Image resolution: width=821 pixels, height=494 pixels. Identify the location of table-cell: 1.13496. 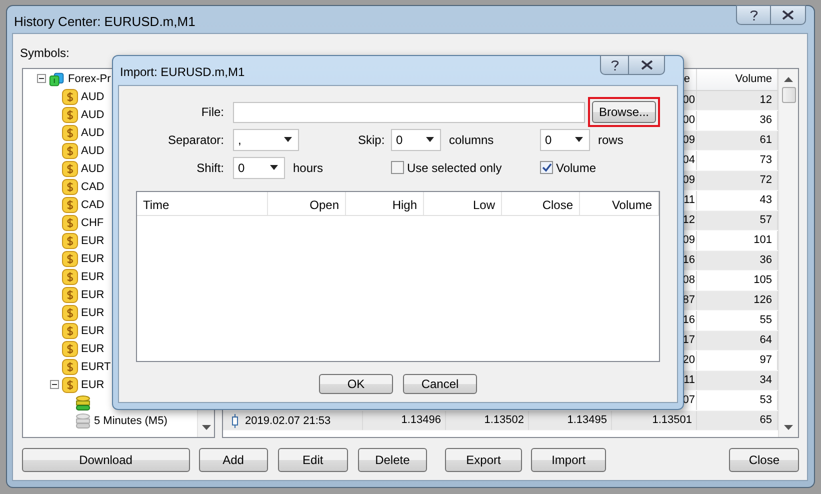
(404, 420).